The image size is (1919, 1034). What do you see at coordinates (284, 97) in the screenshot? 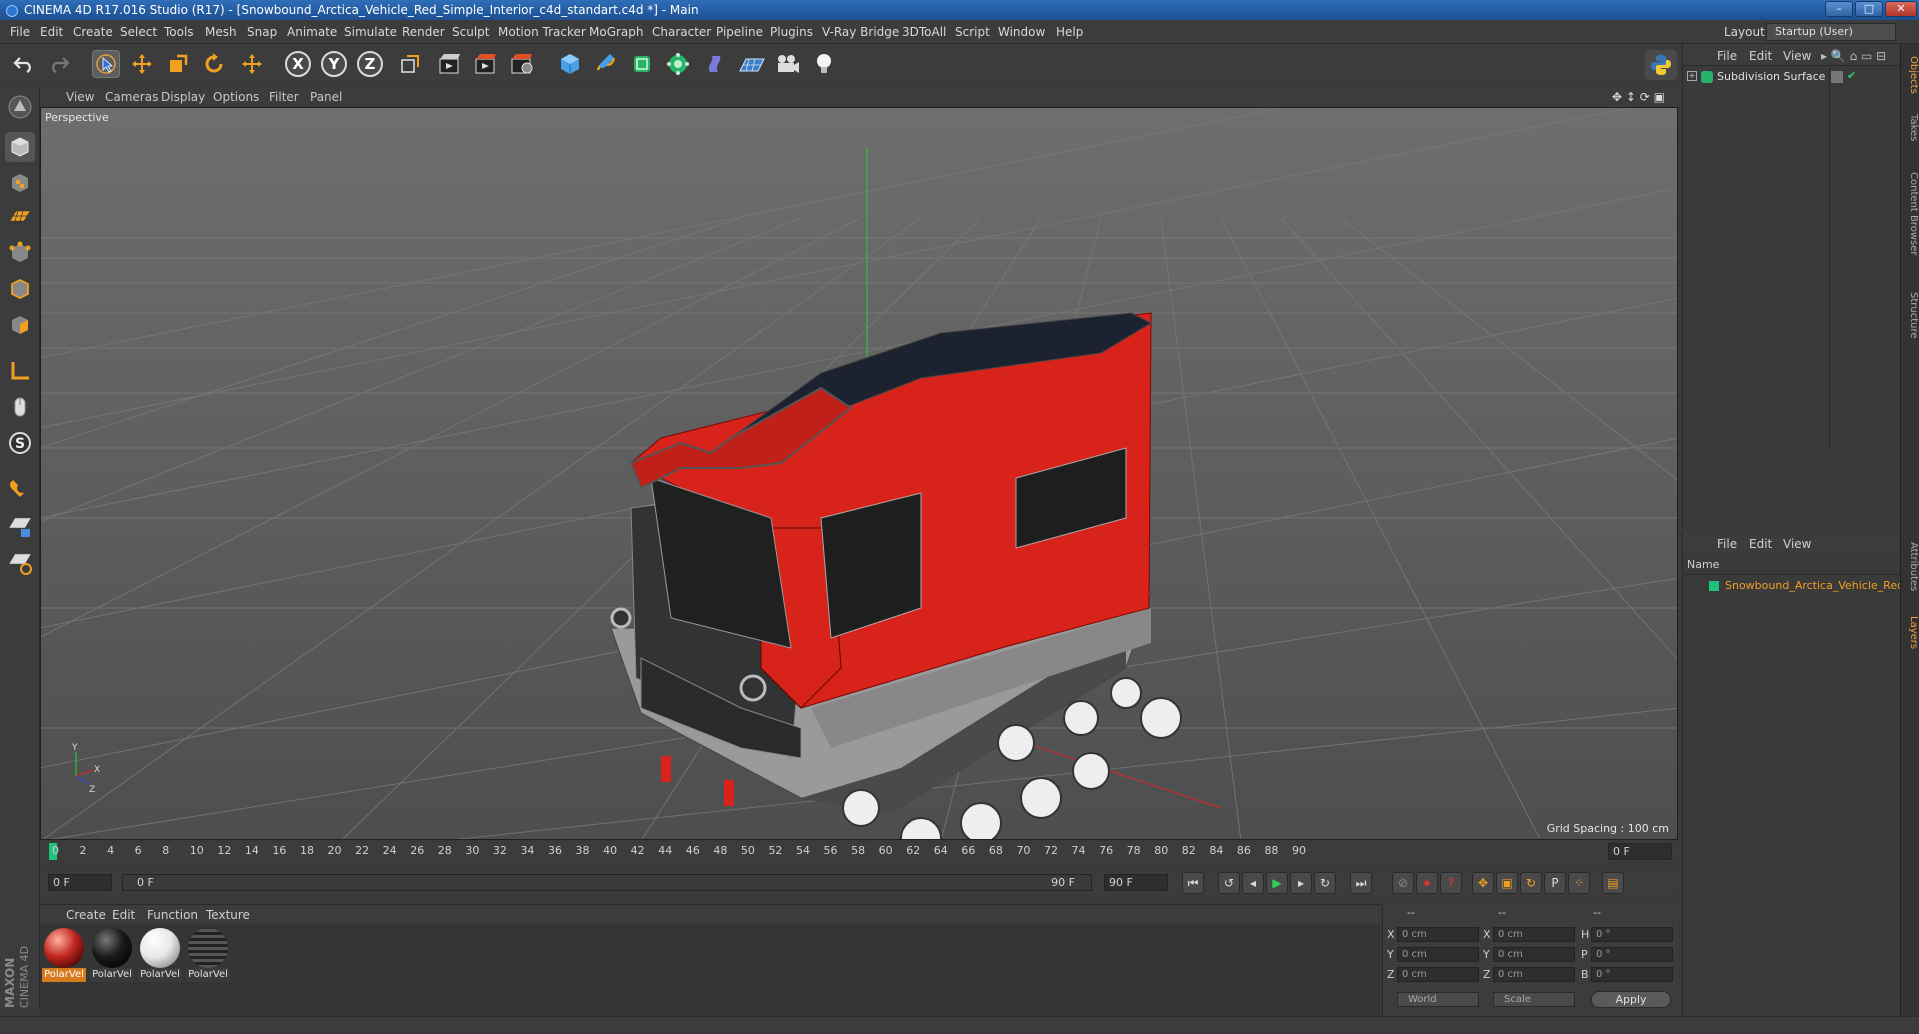
I see `viewport-menu-filter: Filter` at bounding box center [284, 97].